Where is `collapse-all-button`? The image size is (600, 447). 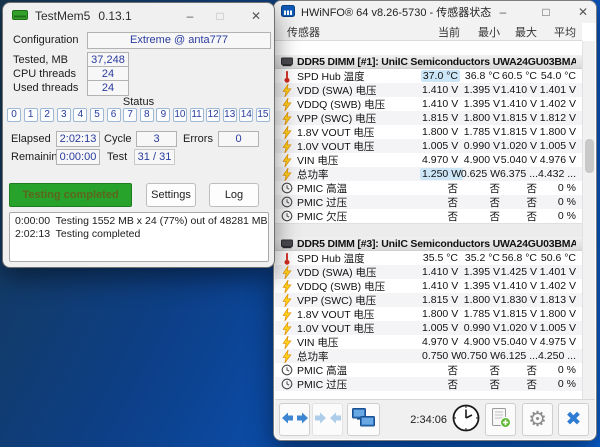 collapse-all-button is located at coordinates (327, 419).